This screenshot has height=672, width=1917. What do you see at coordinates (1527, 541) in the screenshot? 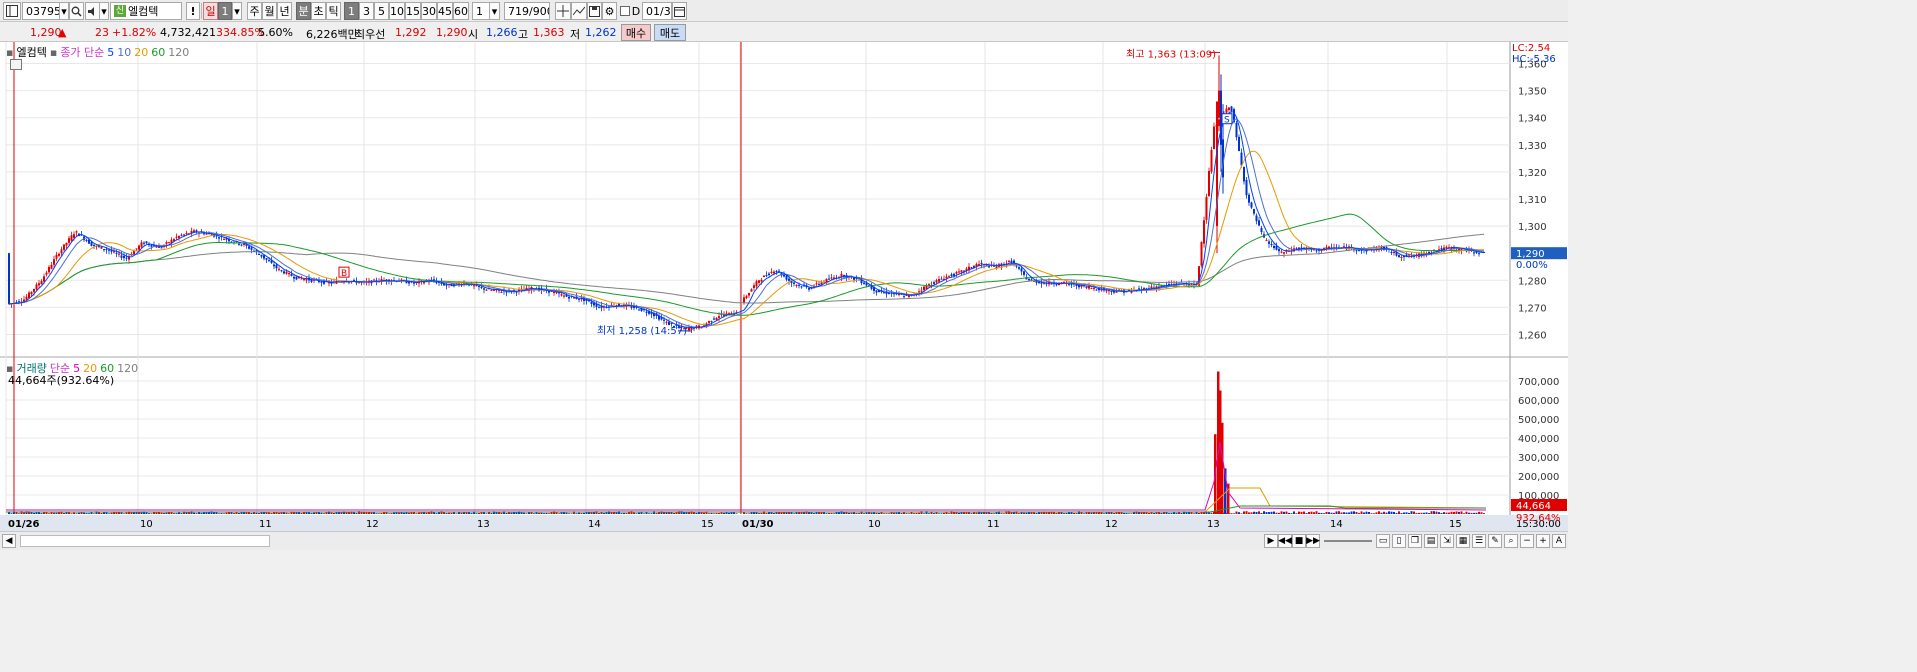
I see `zoom-out-icon: −` at bounding box center [1527, 541].